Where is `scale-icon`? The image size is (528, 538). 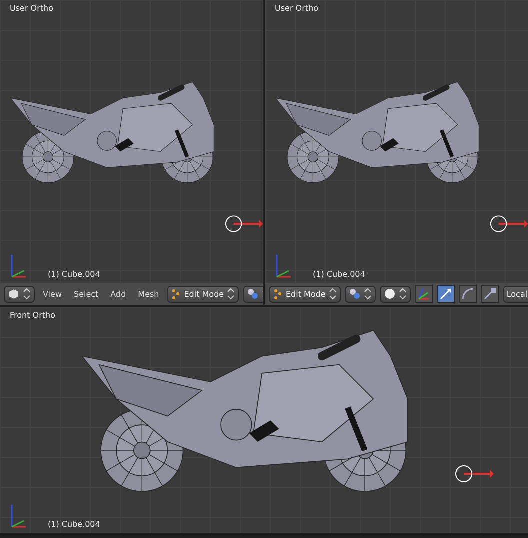 scale-icon is located at coordinates (490, 294).